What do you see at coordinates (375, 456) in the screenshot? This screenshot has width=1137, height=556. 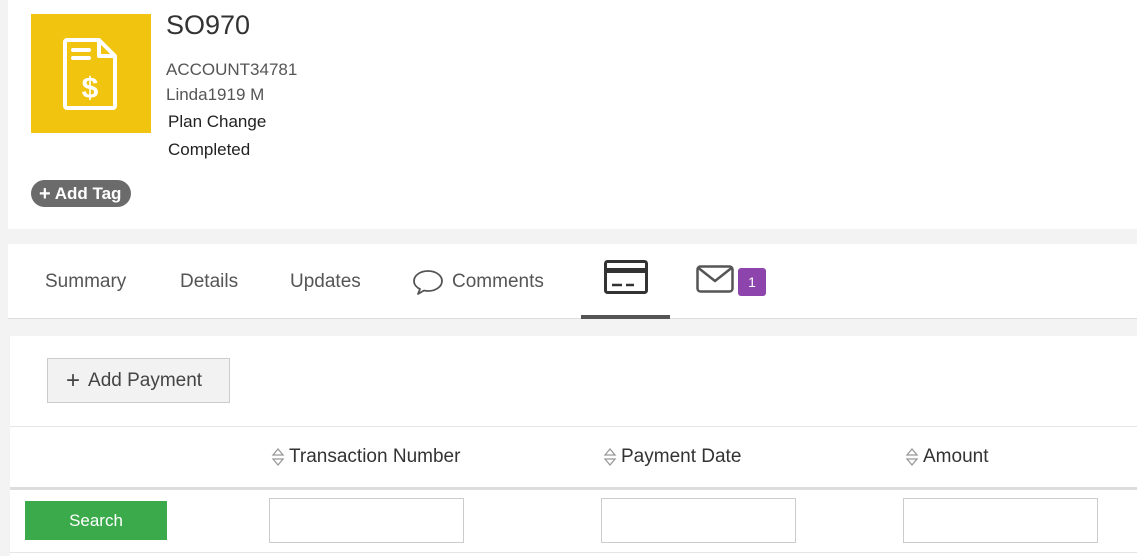 I see `column-label: Transaction Number` at bounding box center [375, 456].